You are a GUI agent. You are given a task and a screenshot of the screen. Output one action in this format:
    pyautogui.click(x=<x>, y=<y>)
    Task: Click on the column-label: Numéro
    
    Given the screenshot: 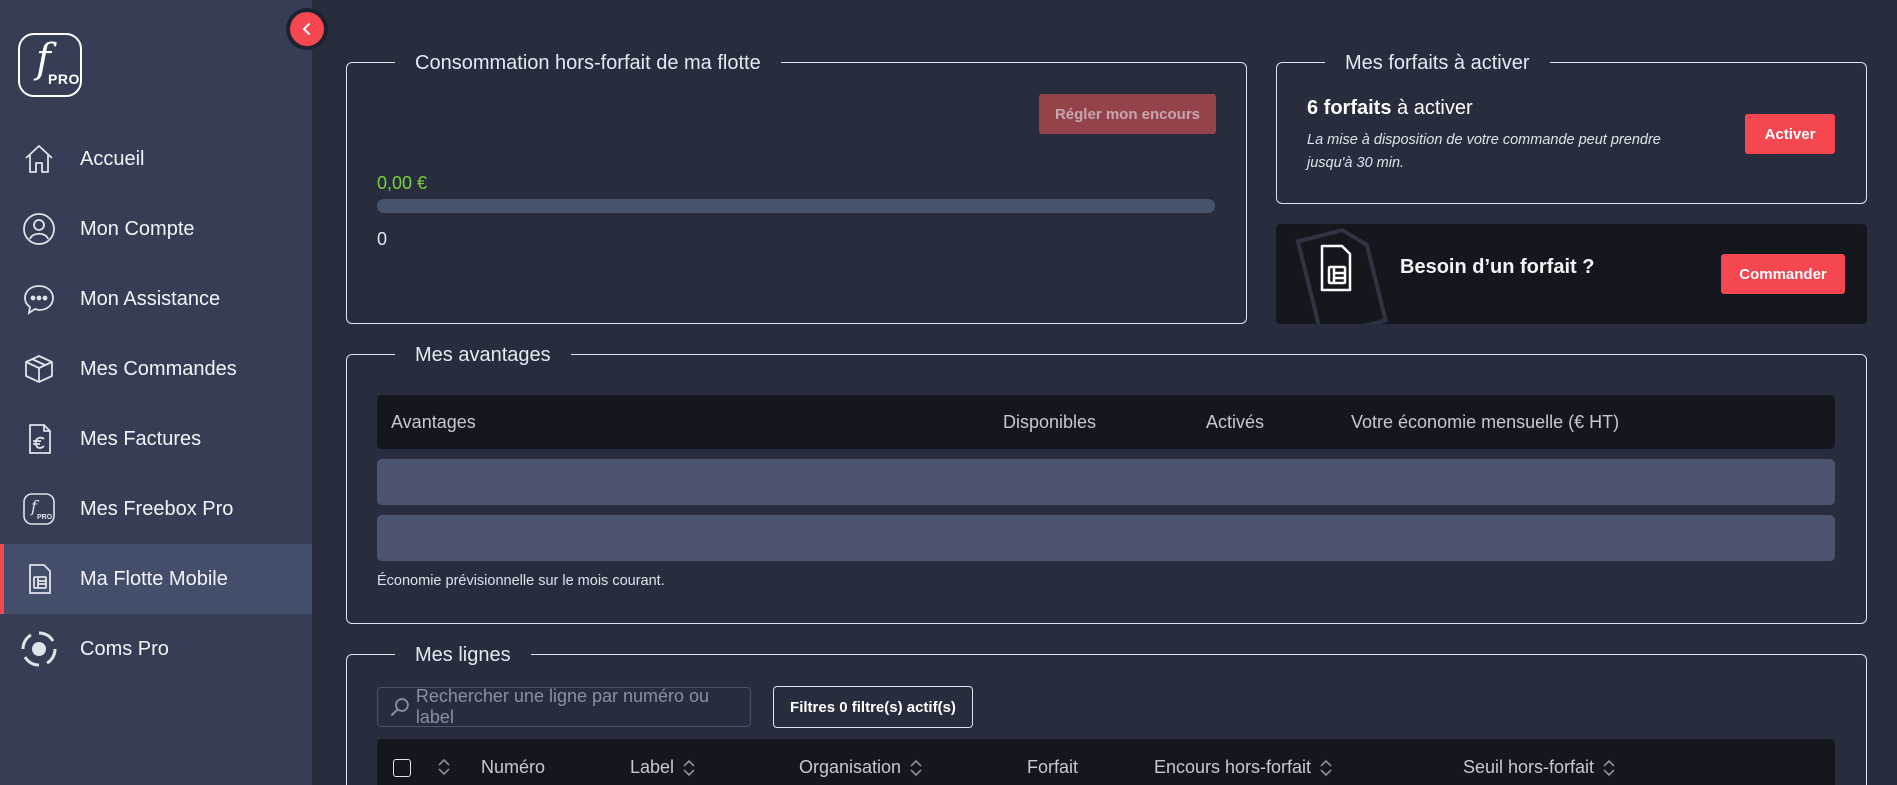 What is the action you would take?
    pyautogui.click(x=513, y=767)
    